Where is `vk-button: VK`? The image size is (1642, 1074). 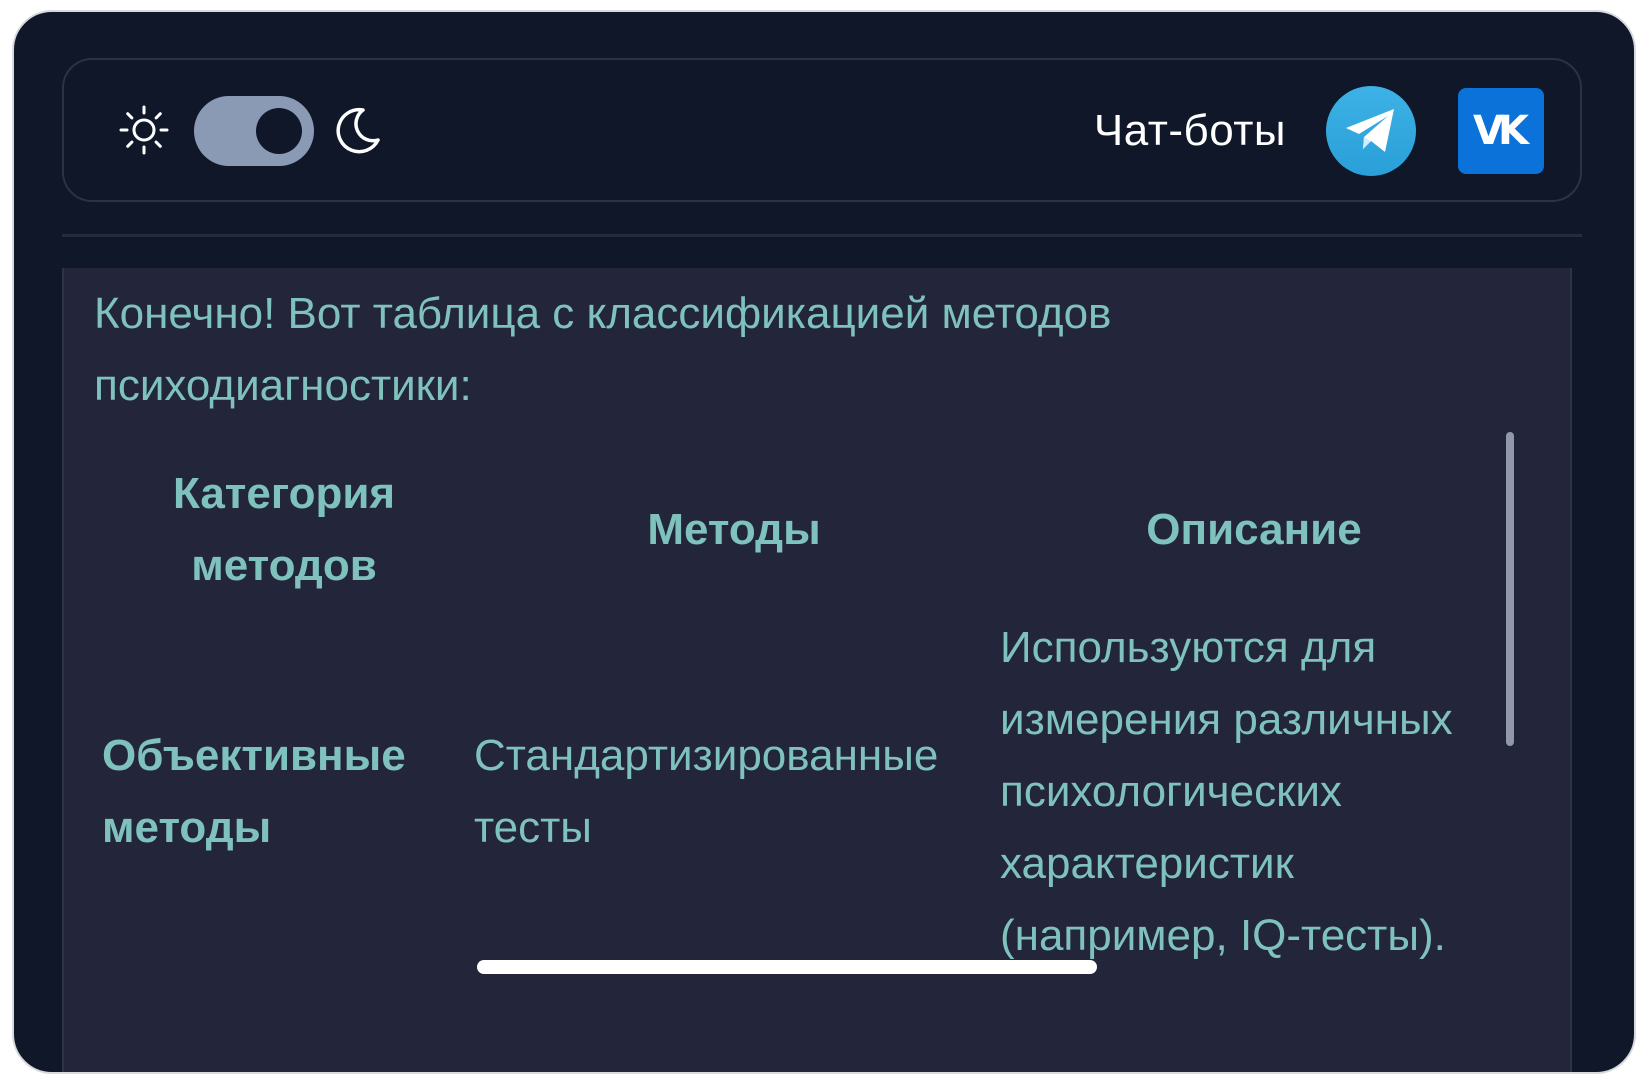
vk-button: VK is located at coordinates (1501, 131).